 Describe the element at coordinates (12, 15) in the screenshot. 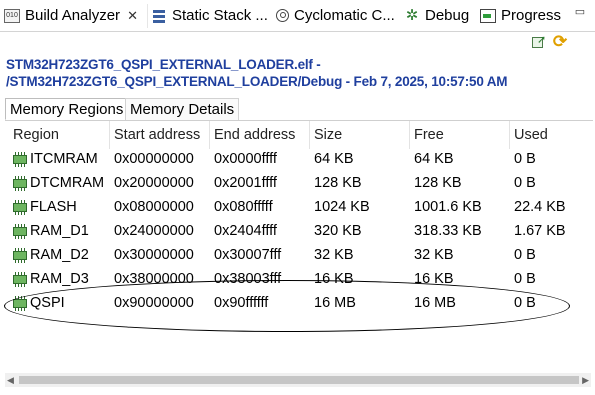

I see `analyzer-icon: 010` at that location.